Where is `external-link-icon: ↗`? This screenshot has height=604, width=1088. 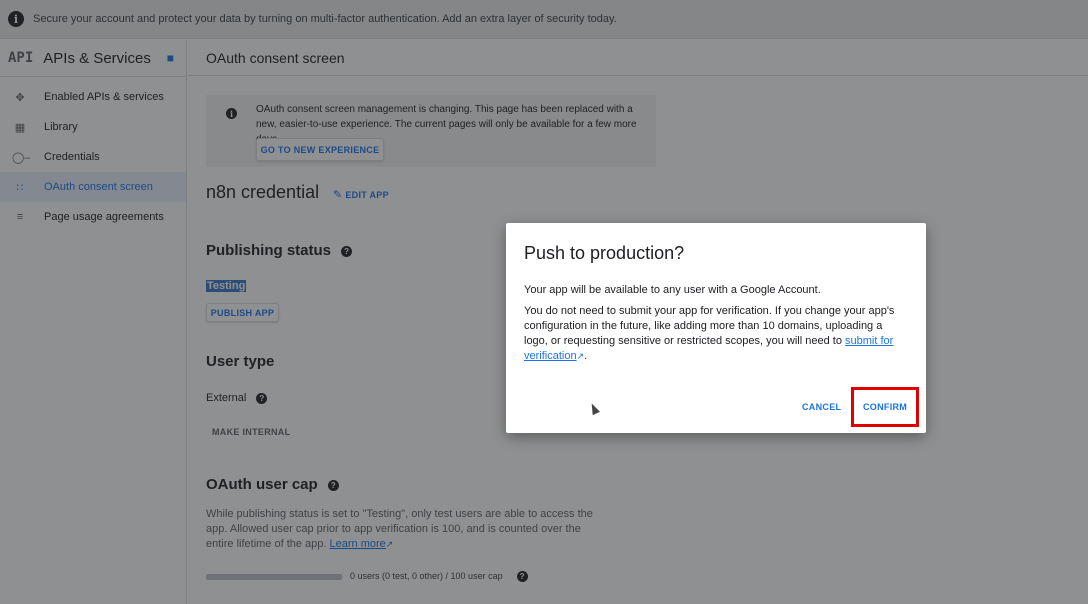
external-link-icon: ↗ is located at coordinates (580, 356).